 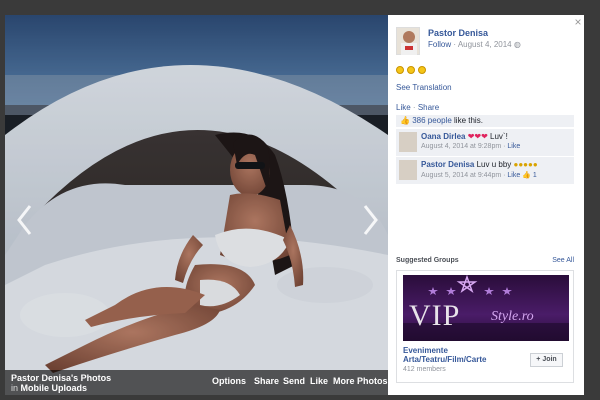 I want to click on album-source: in Mobile Uploads, so click(x=49, y=388).